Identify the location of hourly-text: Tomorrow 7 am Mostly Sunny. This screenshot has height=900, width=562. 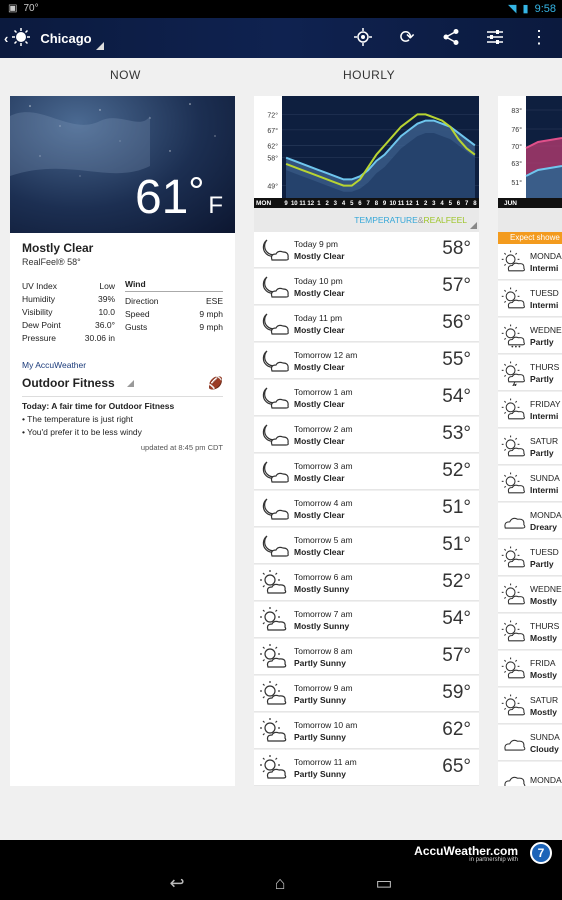
(323, 620).